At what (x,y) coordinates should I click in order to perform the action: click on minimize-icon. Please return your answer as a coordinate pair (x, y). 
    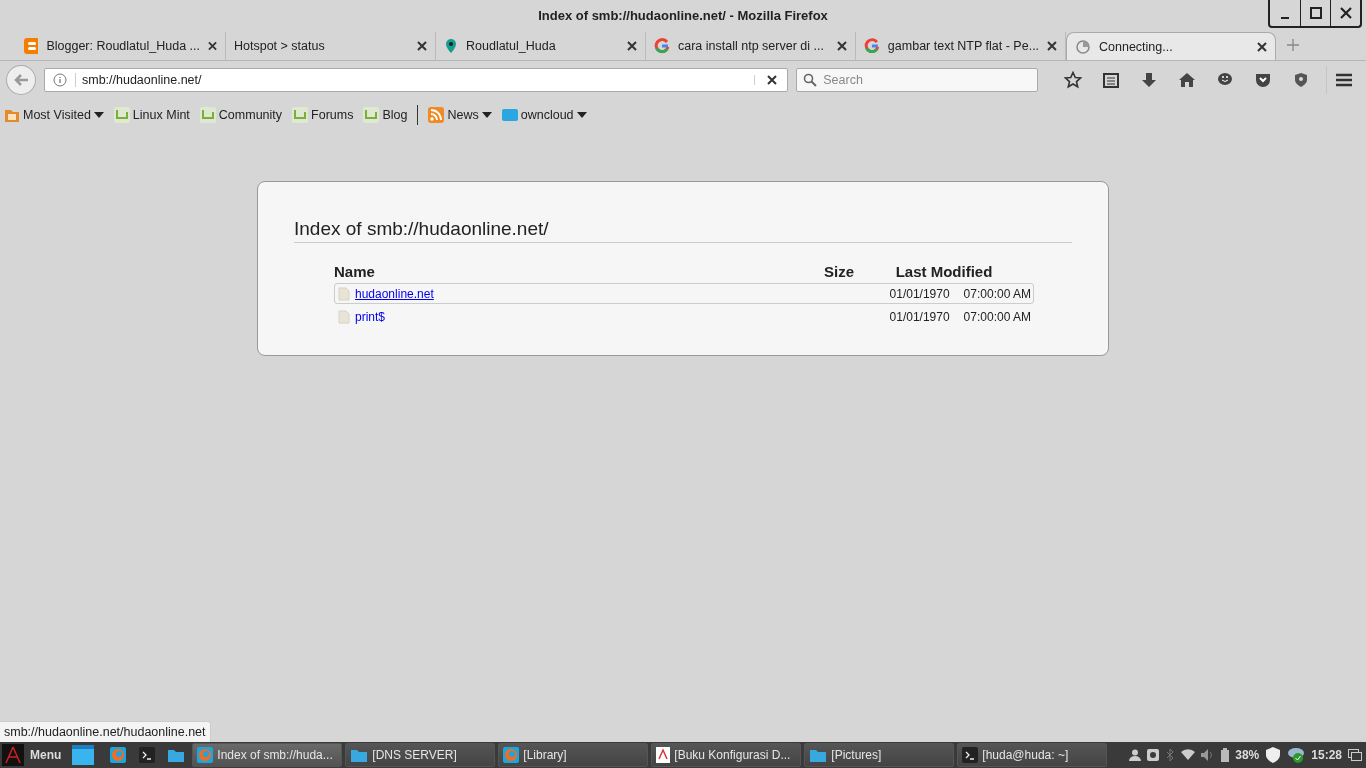
    Looking at the image, I should click on (1285, 18).